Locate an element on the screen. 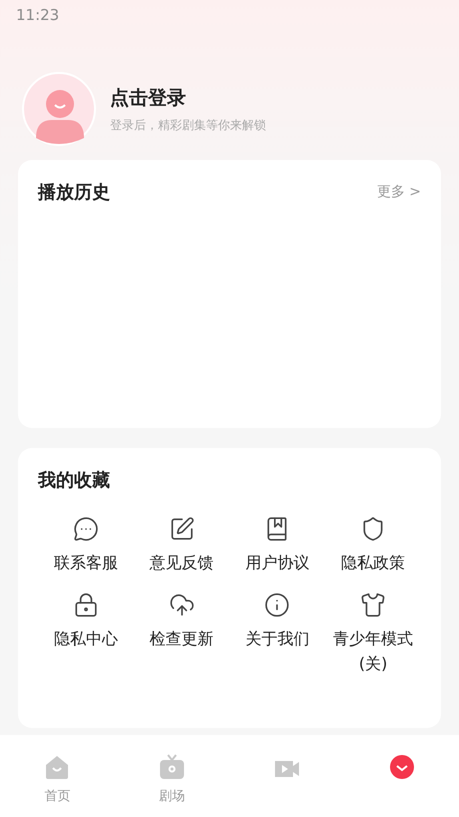 The width and height of the screenshot is (459, 817). menu-label: 检查更新 is located at coordinates (182, 639).